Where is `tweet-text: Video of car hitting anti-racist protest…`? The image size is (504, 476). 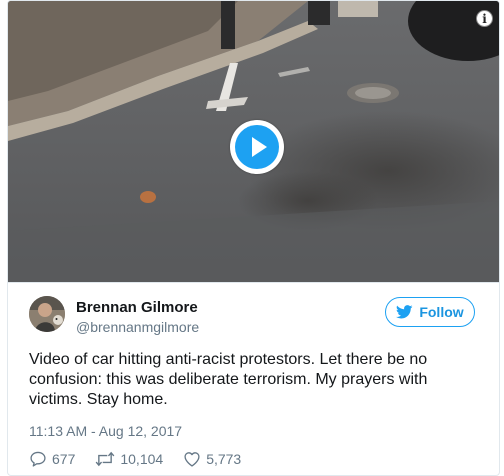
tweet-text: Video of car hitting anti-racist protest… is located at coordinates (228, 379).